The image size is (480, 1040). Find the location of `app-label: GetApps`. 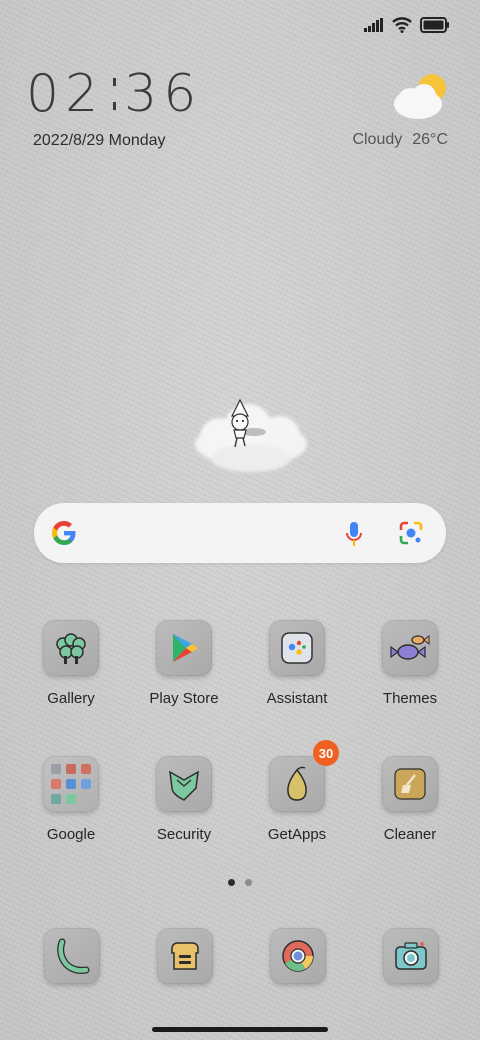

app-label: GetApps is located at coordinates (297, 834).